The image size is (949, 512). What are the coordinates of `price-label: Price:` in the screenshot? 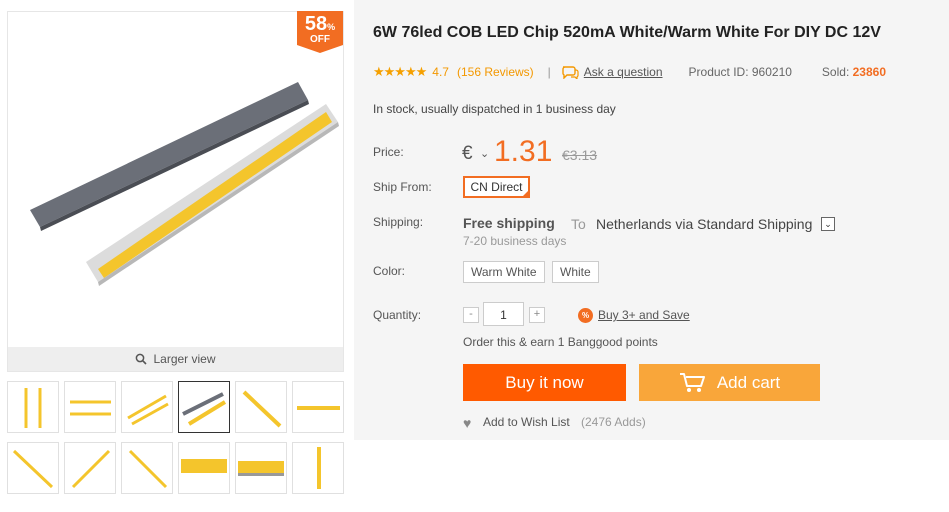 It's located at (388, 152).